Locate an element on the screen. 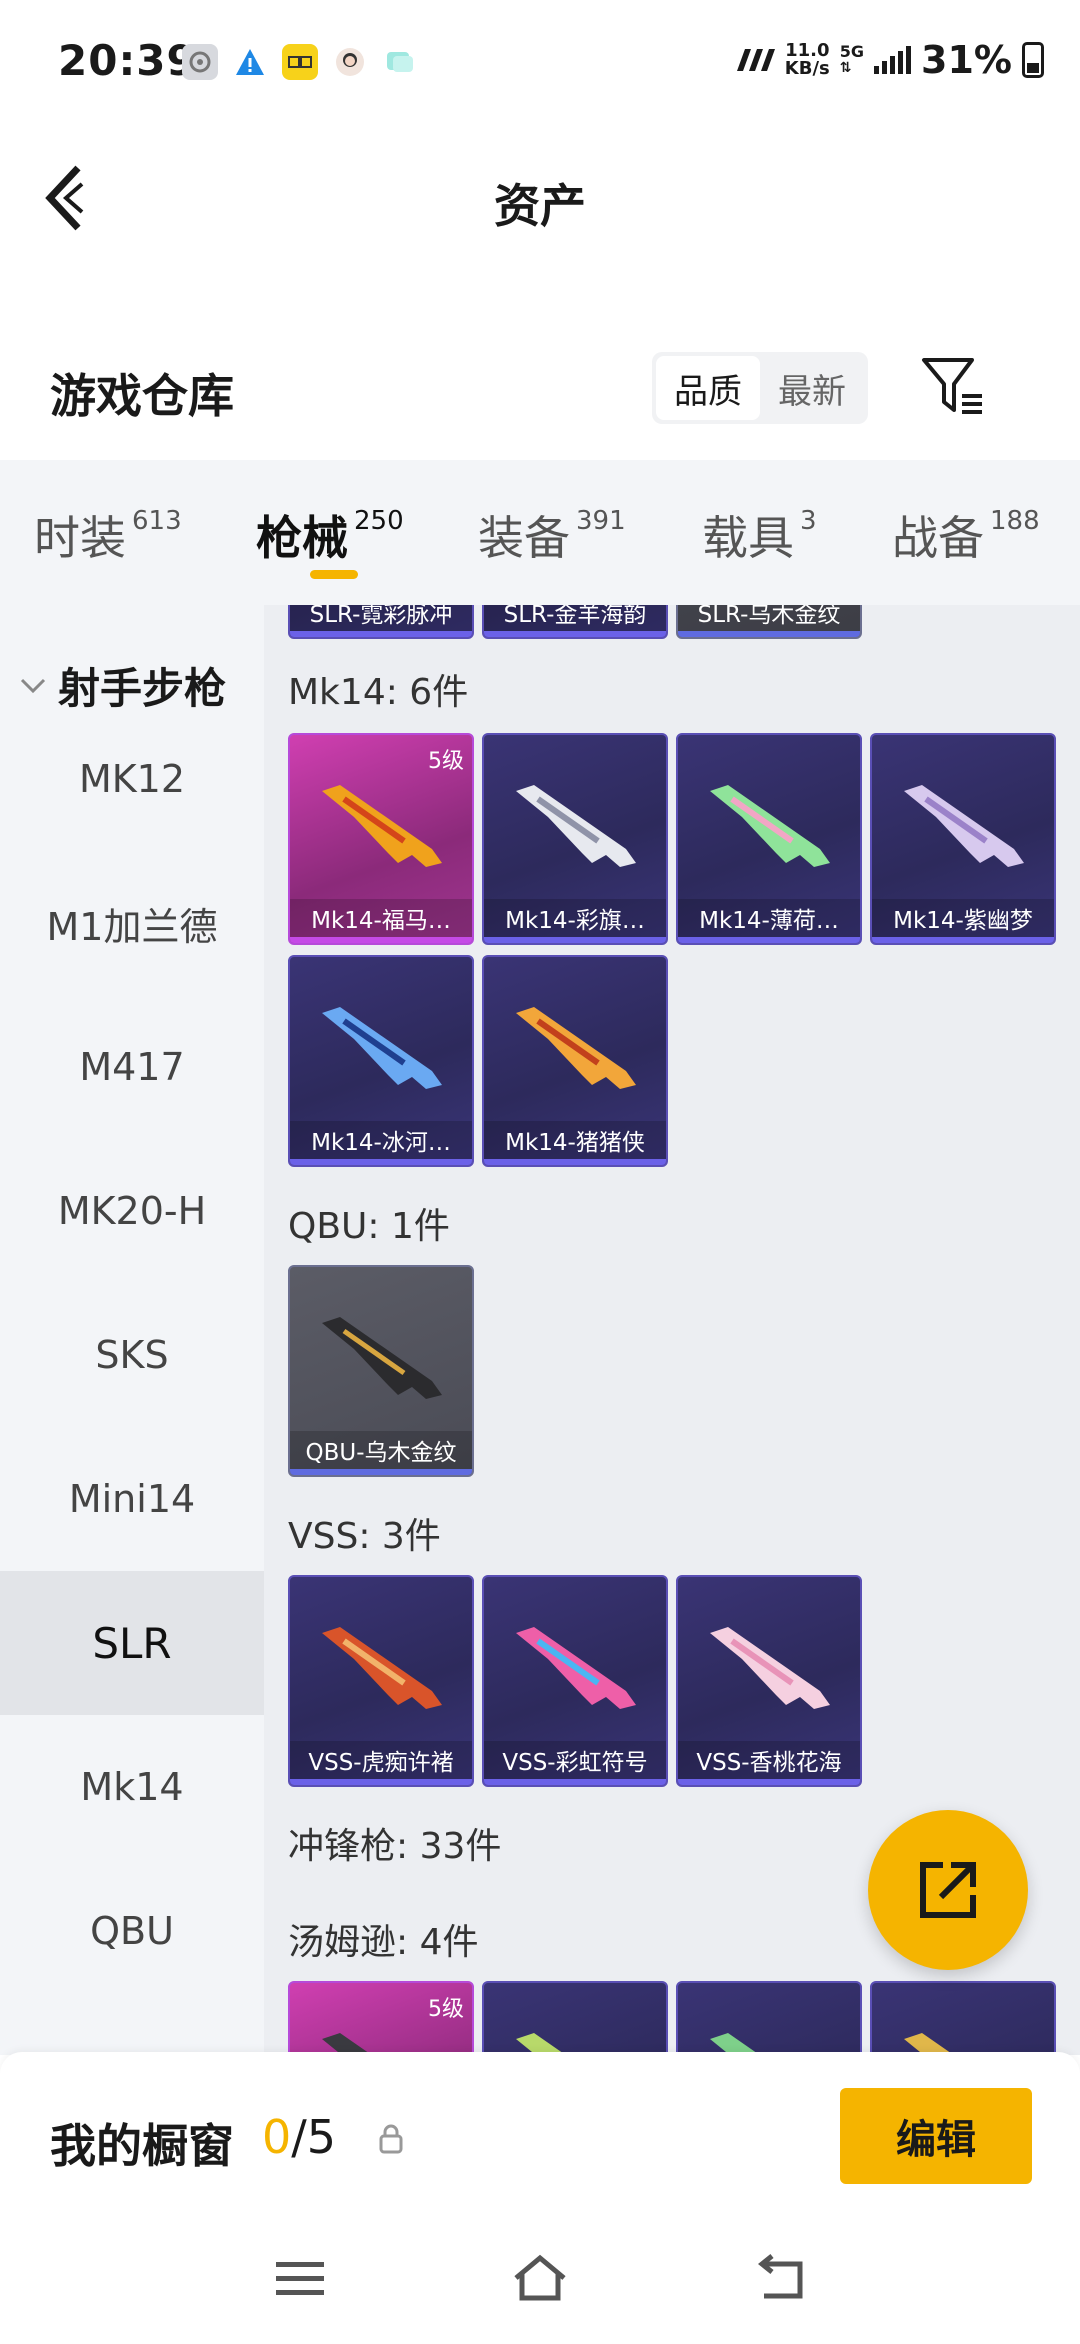 The height and width of the screenshot is (2344, 1080). weapon-card: VSS-香桃花海 is located at coordinates (769, 1681).